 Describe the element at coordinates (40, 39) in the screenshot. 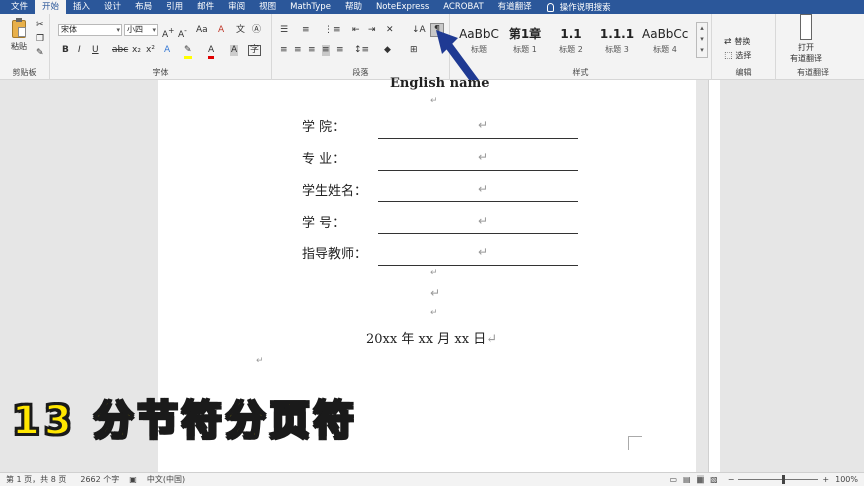

I see `copy-icon: ❐` at that location.